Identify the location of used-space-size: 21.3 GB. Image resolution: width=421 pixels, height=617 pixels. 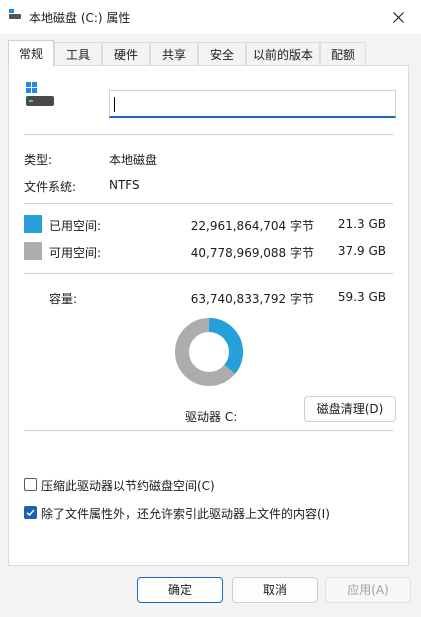
(361, 224).